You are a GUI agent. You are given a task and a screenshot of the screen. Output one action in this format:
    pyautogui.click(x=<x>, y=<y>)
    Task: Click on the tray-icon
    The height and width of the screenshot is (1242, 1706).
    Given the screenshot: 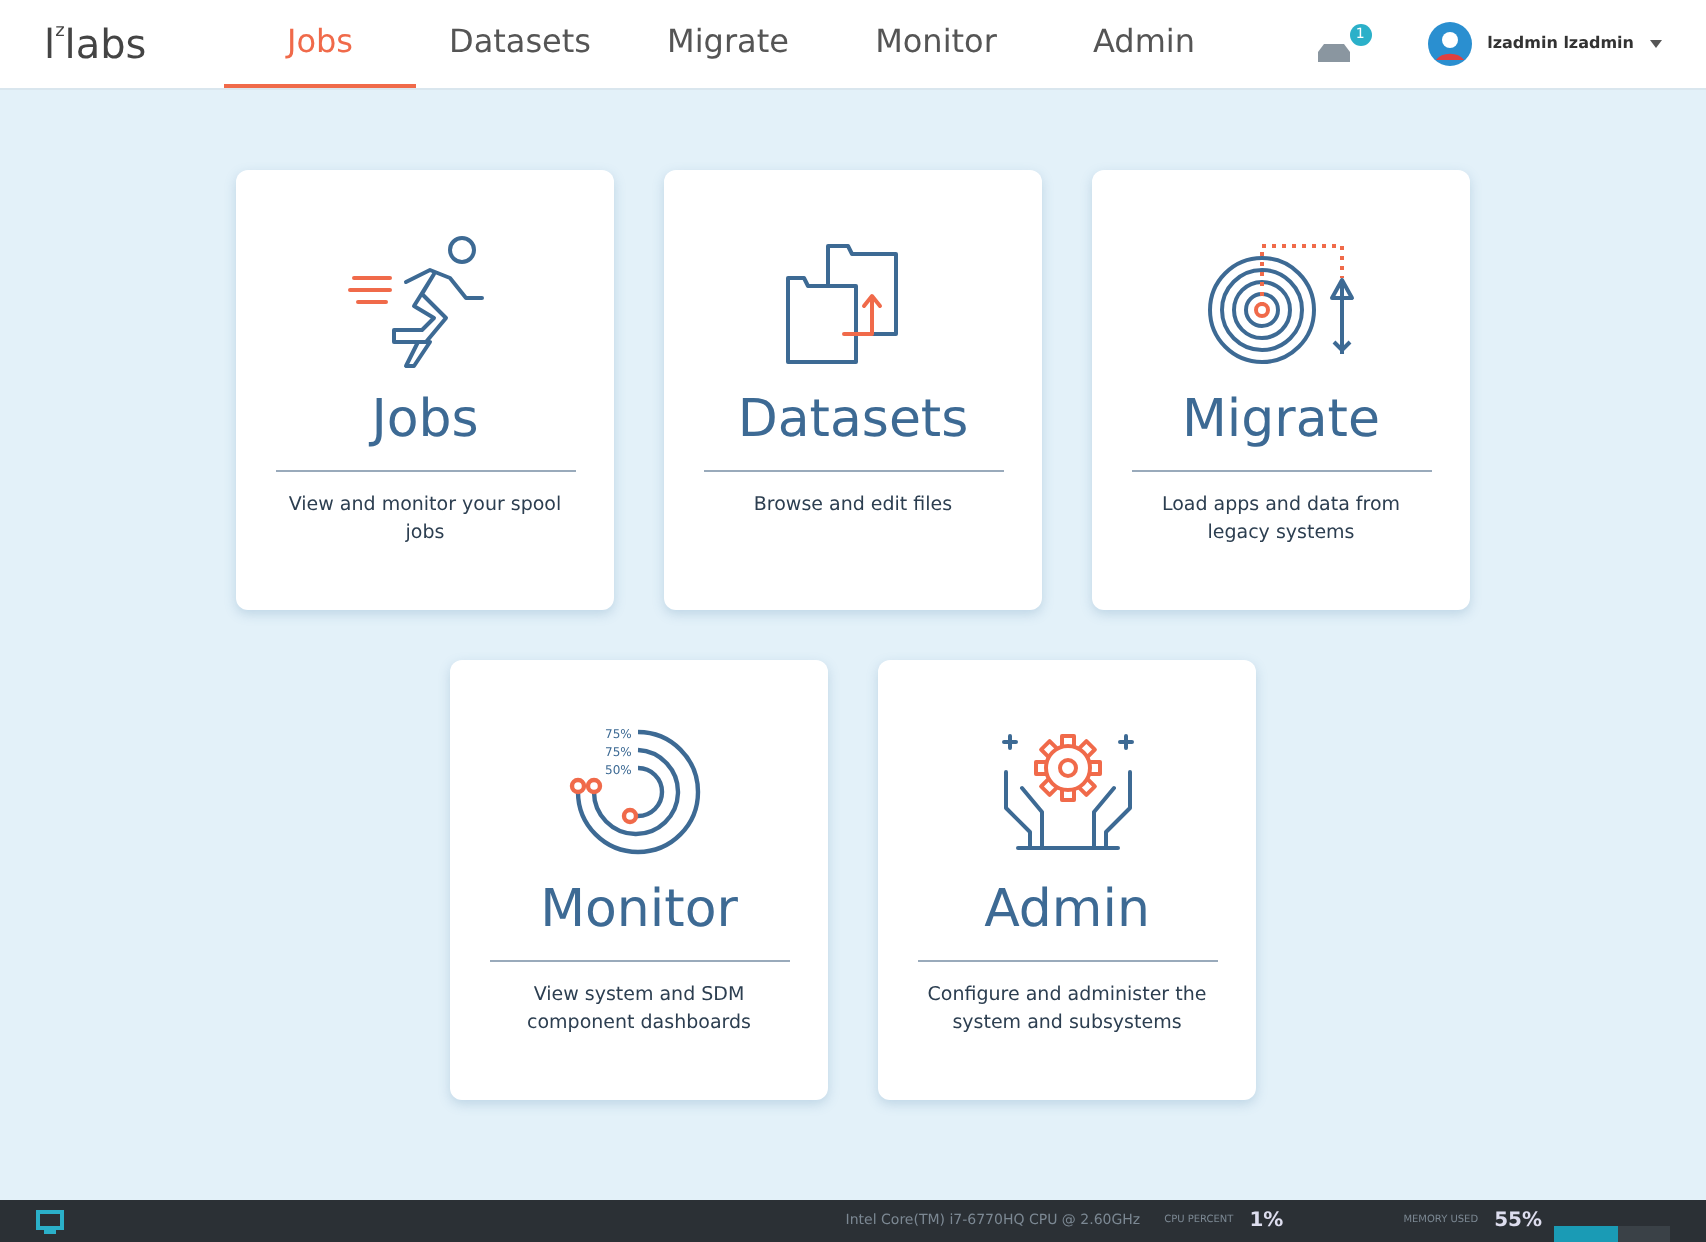 What is the action you would take?
    pyautogui.click(x=1333, y=52)
    